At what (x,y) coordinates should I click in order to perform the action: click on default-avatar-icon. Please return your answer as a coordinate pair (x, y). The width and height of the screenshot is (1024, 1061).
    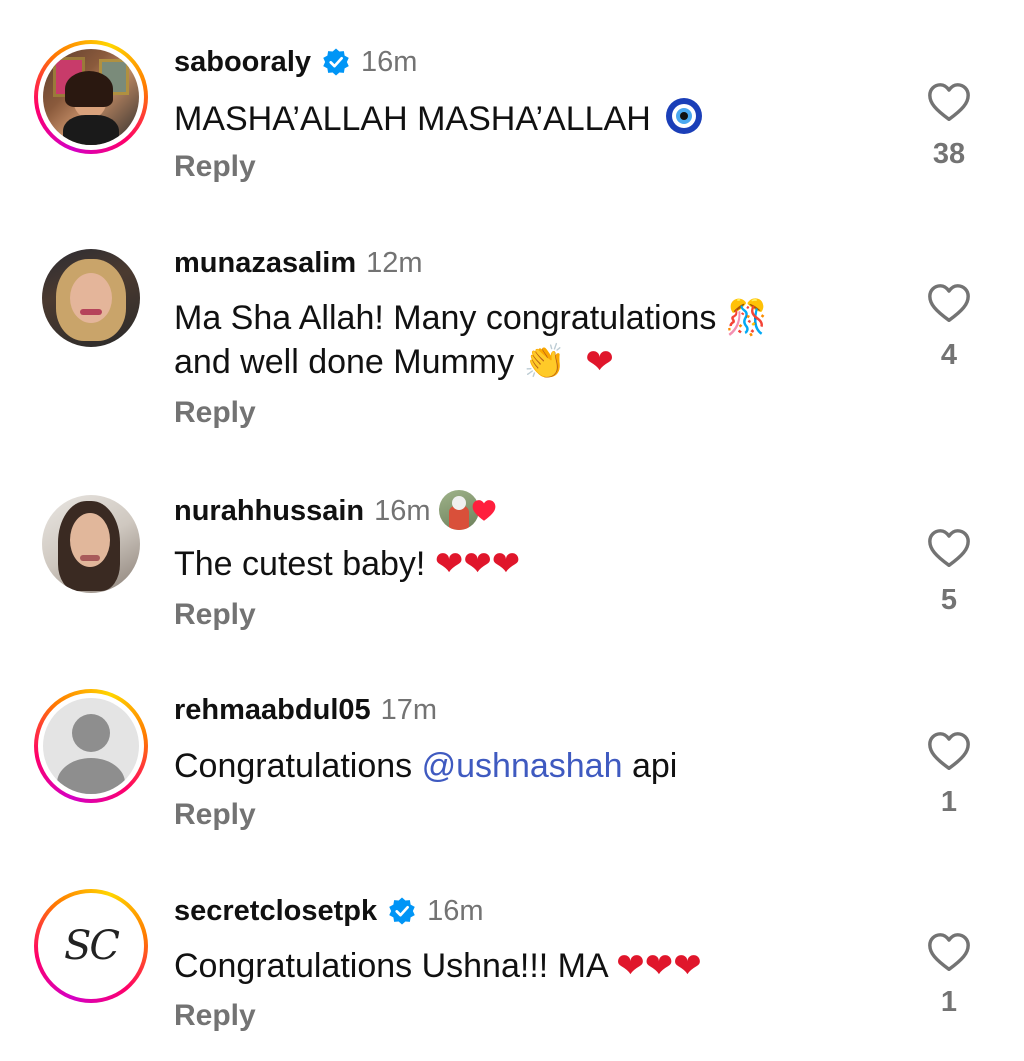
    Looking at the image, I should click on (91, 746).